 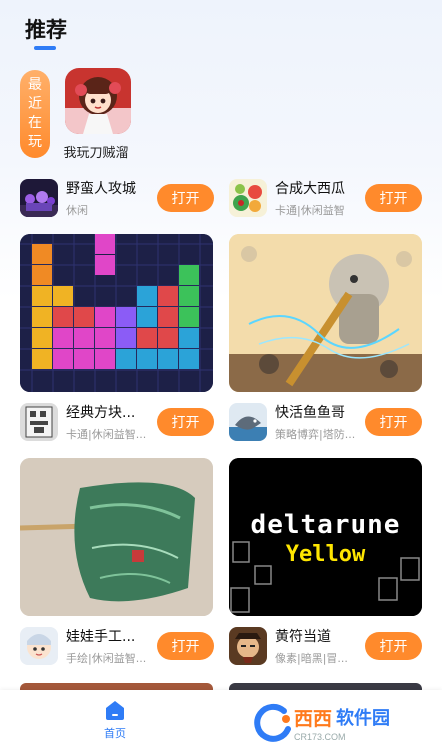 I want to click on deltarune-title: deltarune, so click(x=325, y=525).